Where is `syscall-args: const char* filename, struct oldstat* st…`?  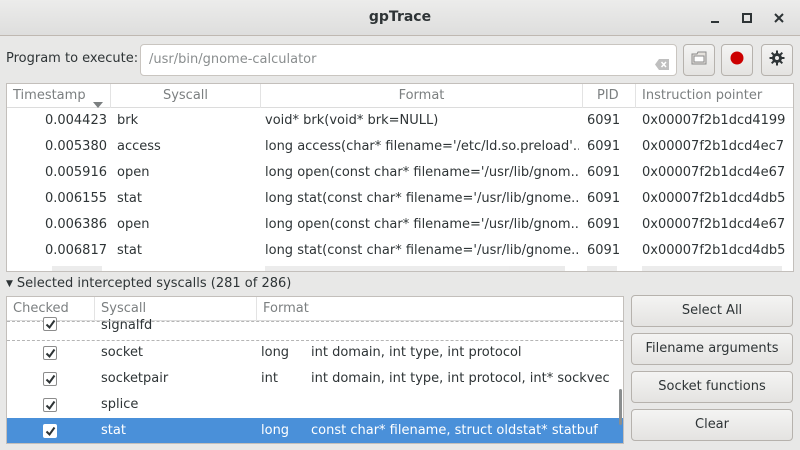
syscall-args: const char* filename, struct oldstat* st… is located at coordinates (454, 430).